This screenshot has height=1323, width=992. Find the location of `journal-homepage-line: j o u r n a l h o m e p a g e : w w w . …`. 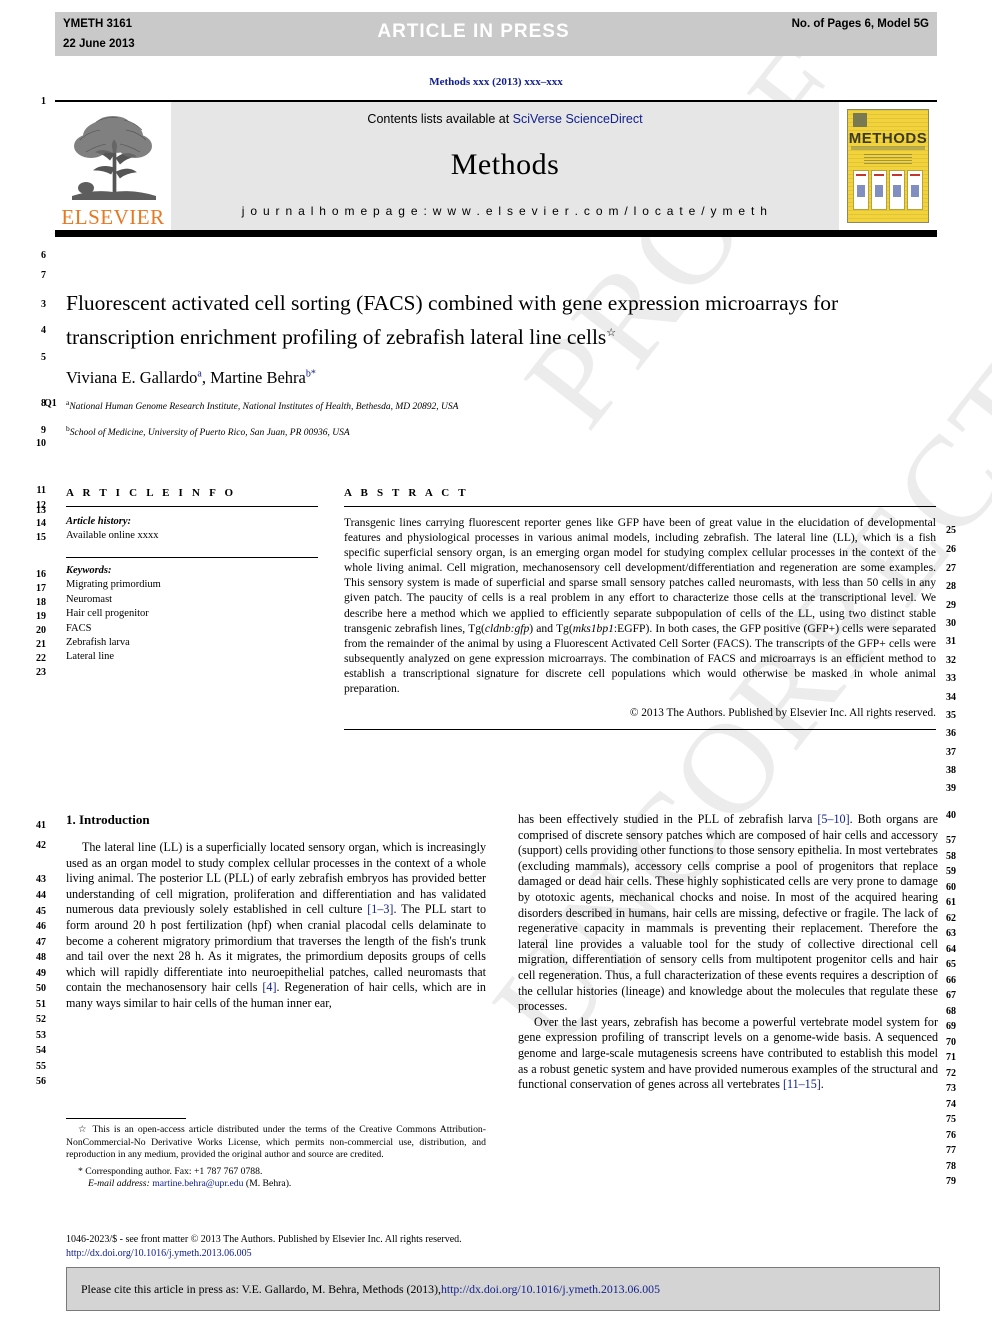

journal-homepage-line: j o u r n a l h o m e p a g e : w w w . … is located at coordinates (505, 211).